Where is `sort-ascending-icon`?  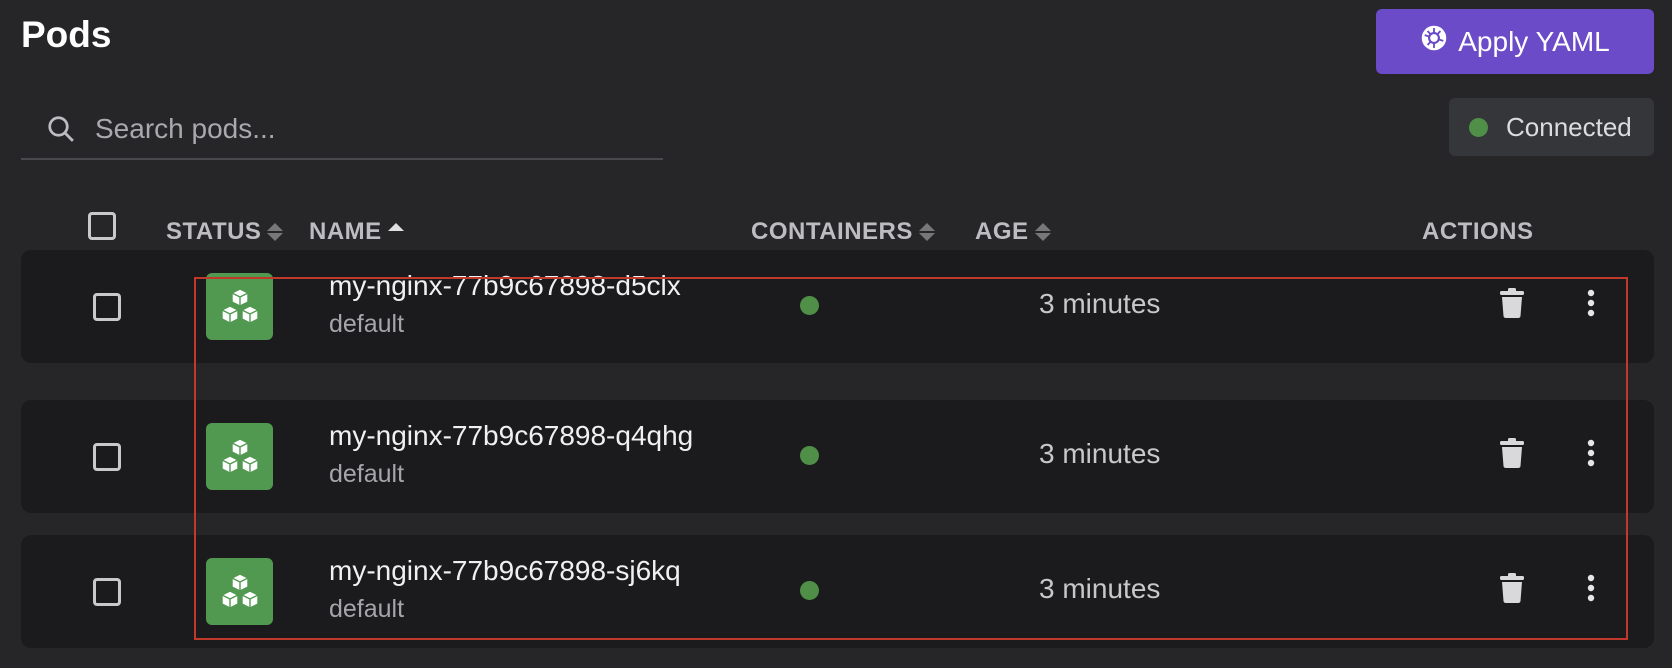 sort-ascending-icon is located at coordinates (395, 227).